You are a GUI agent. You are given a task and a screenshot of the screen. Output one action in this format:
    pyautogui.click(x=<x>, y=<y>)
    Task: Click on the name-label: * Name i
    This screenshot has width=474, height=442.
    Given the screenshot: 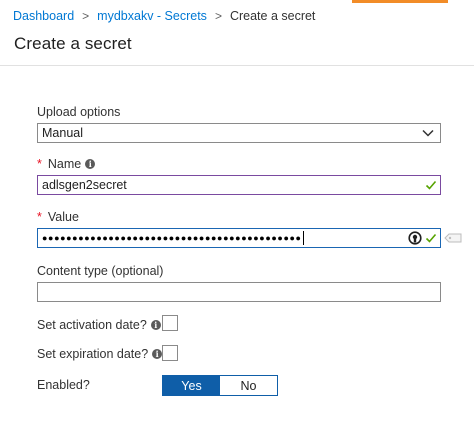 What is the action you would take?
    pyautogui.click(x=66, y=164)
    